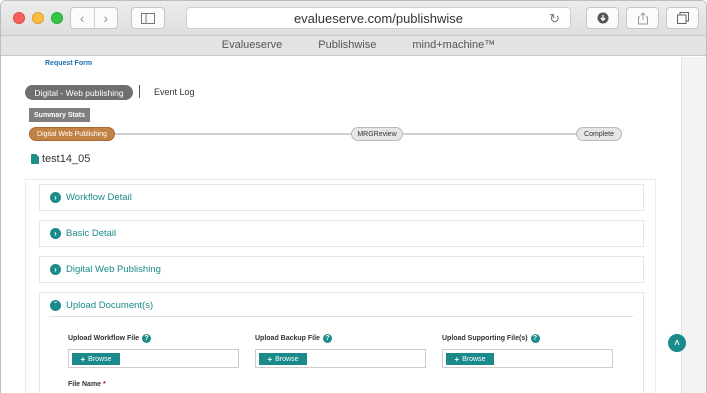 This screenshot has width=707, height=393. I want to click on download-icon, so click(602, 18).